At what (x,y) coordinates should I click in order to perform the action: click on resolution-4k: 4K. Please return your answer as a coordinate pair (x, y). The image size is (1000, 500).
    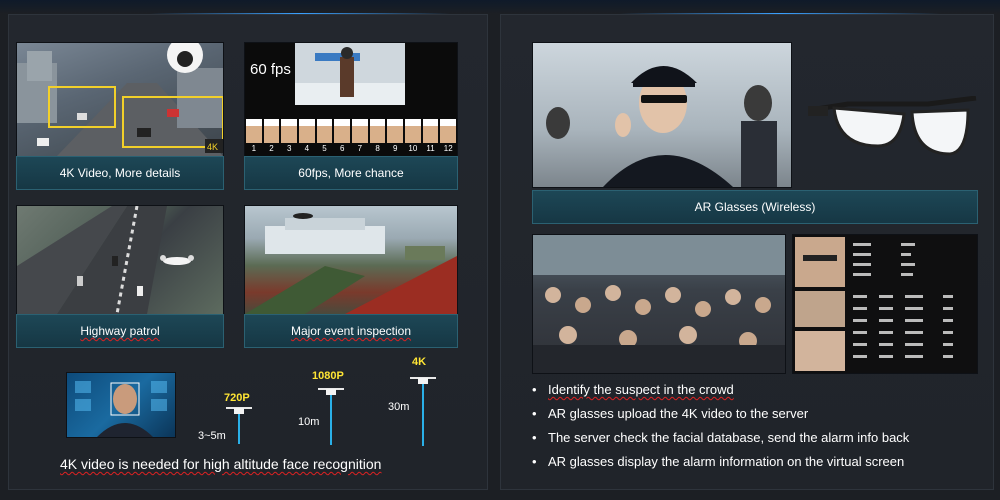
    Looking at the image, I should click on (419, 362).